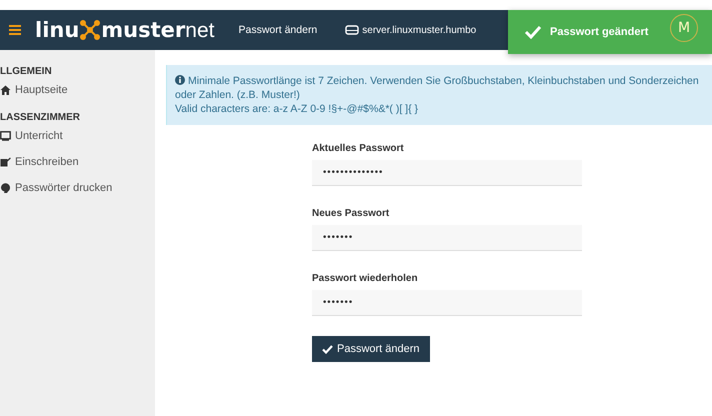 This screenshot has height=416, width=712. I want to click on sidebar-item: Einschreiben, so click(77, 162).